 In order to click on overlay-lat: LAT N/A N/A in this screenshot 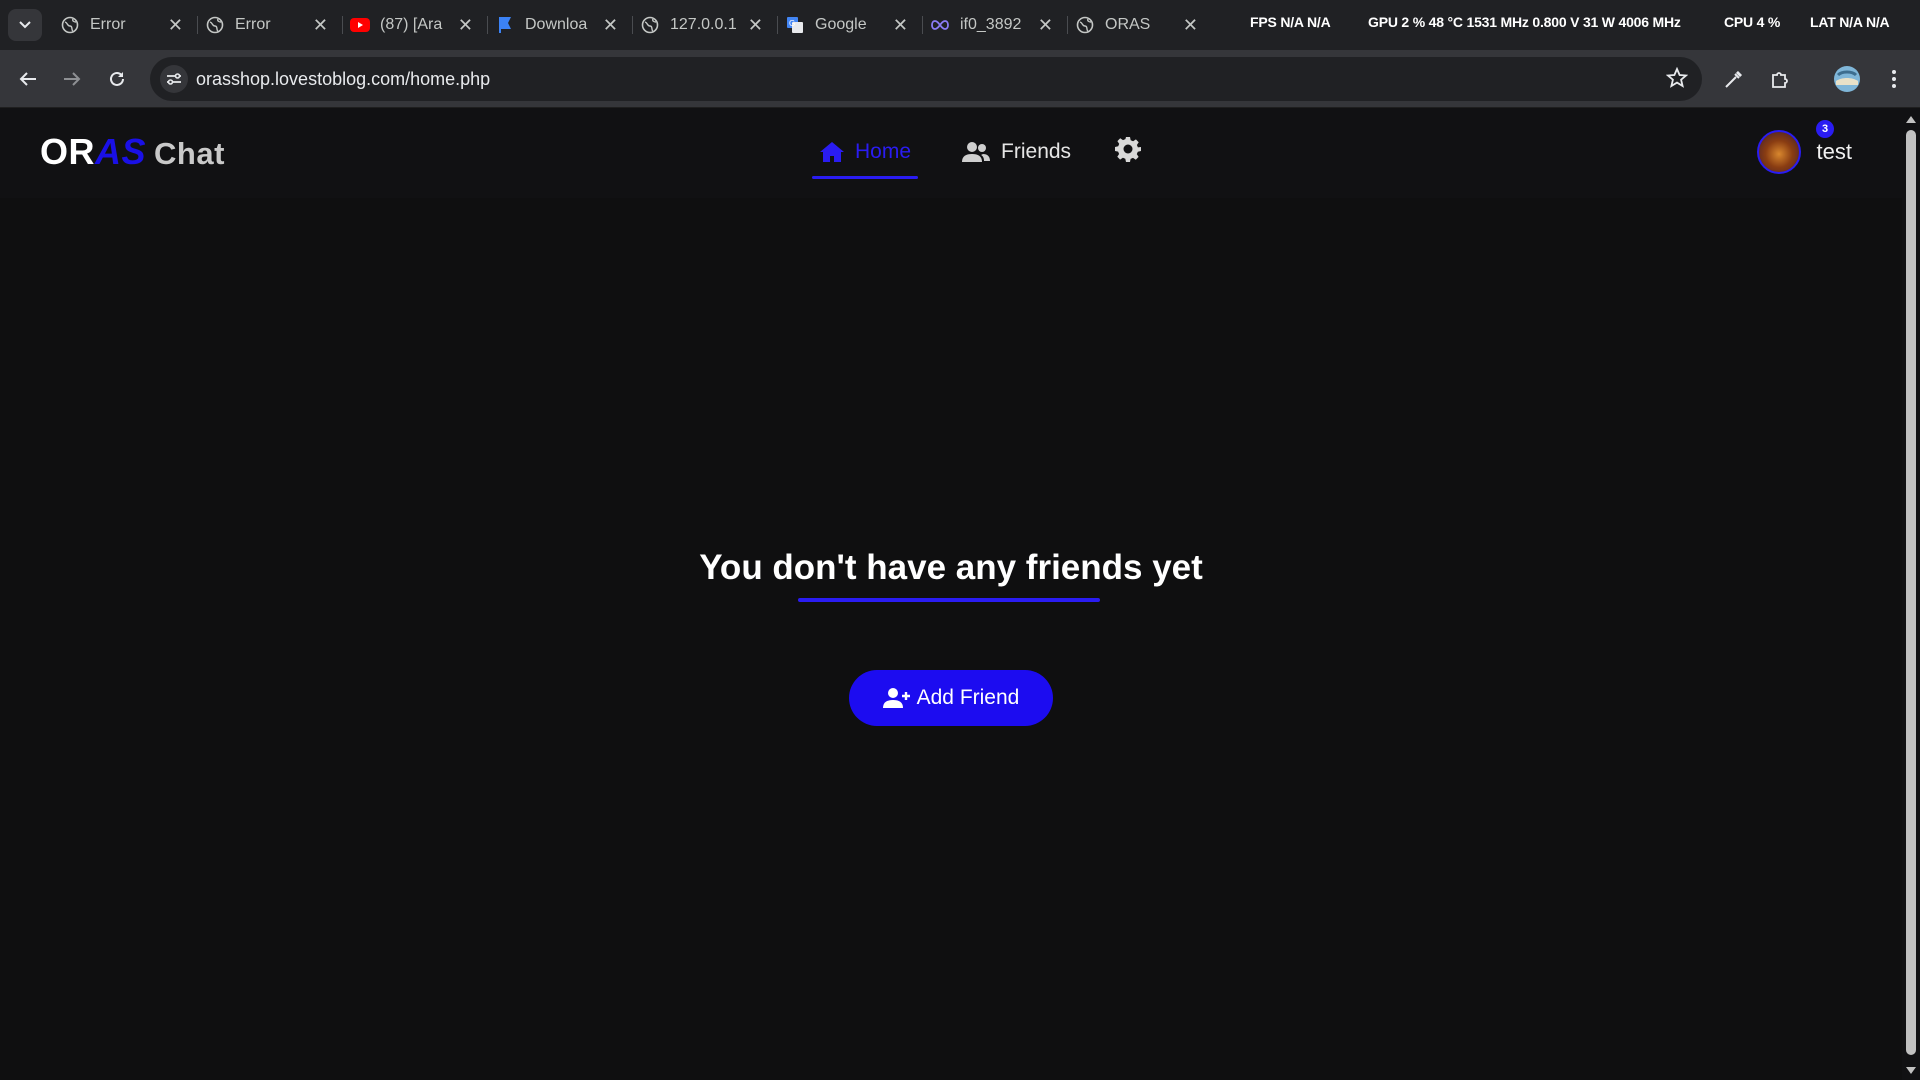, I will do `click(1850, 22)`.